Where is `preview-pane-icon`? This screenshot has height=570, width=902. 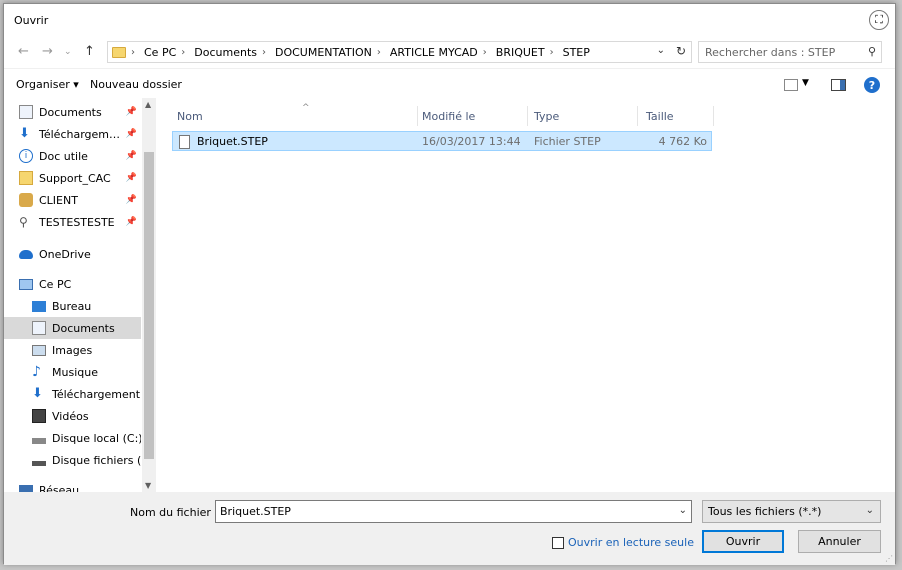
preview-pane-icon is located at coordinates (838, 85).